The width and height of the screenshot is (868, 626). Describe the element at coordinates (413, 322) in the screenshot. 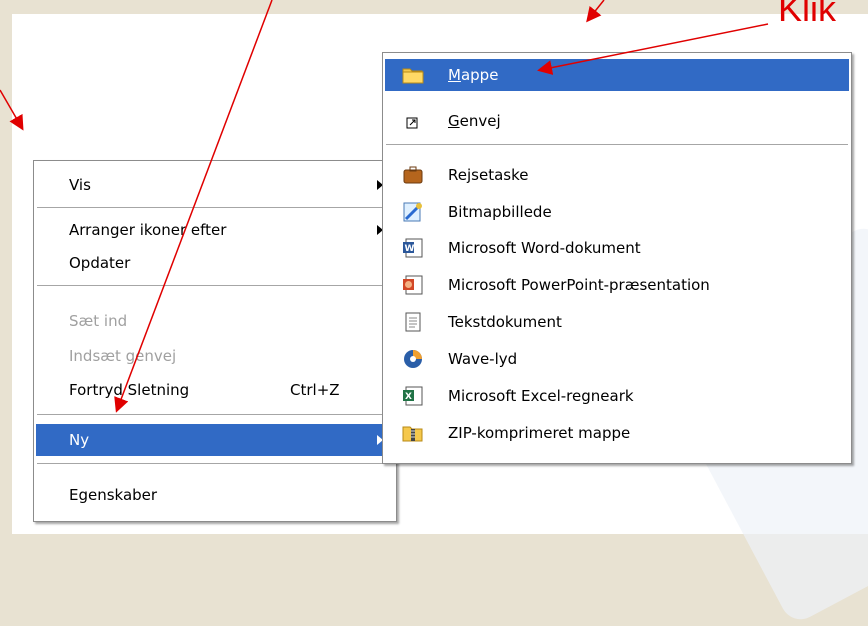

I see `text-document-icon` at that location.